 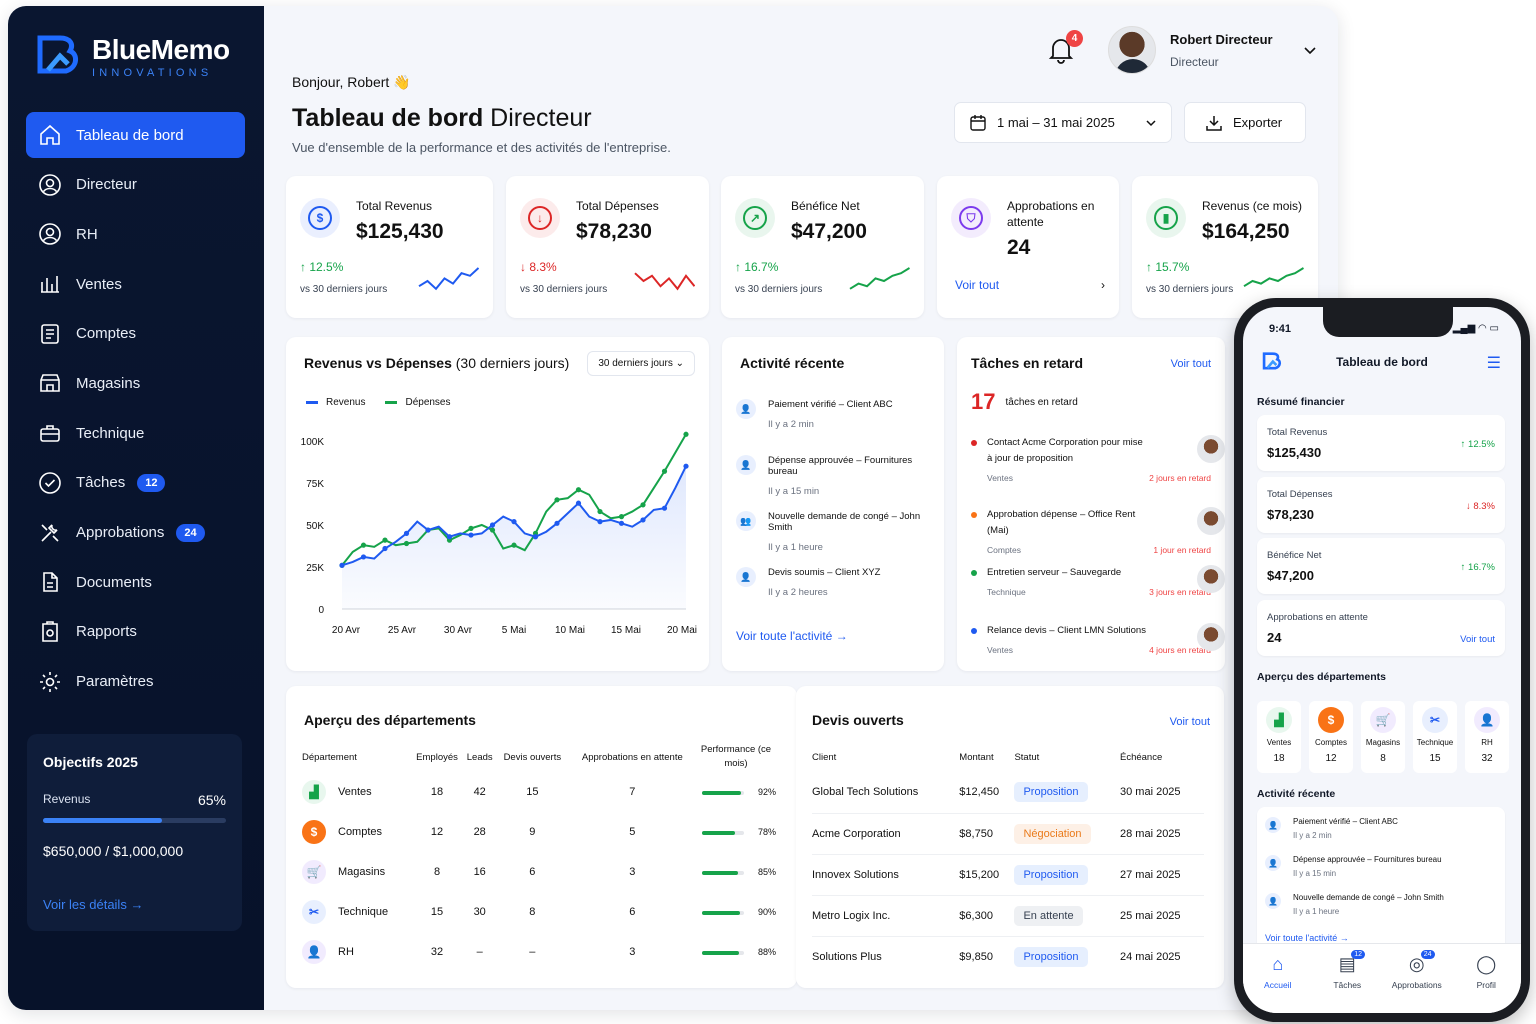 I want to click on late-tasks-view-all: Voir tout, so click(x=1191, y=364).